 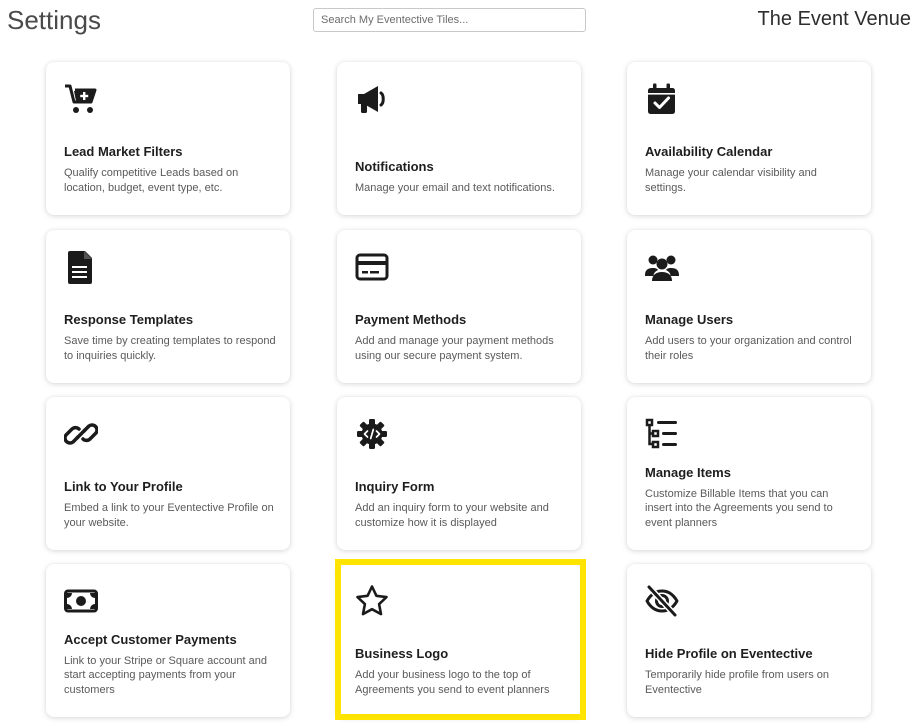 I want to click on tile-title: Manage Items, so click(x=688, y=472).